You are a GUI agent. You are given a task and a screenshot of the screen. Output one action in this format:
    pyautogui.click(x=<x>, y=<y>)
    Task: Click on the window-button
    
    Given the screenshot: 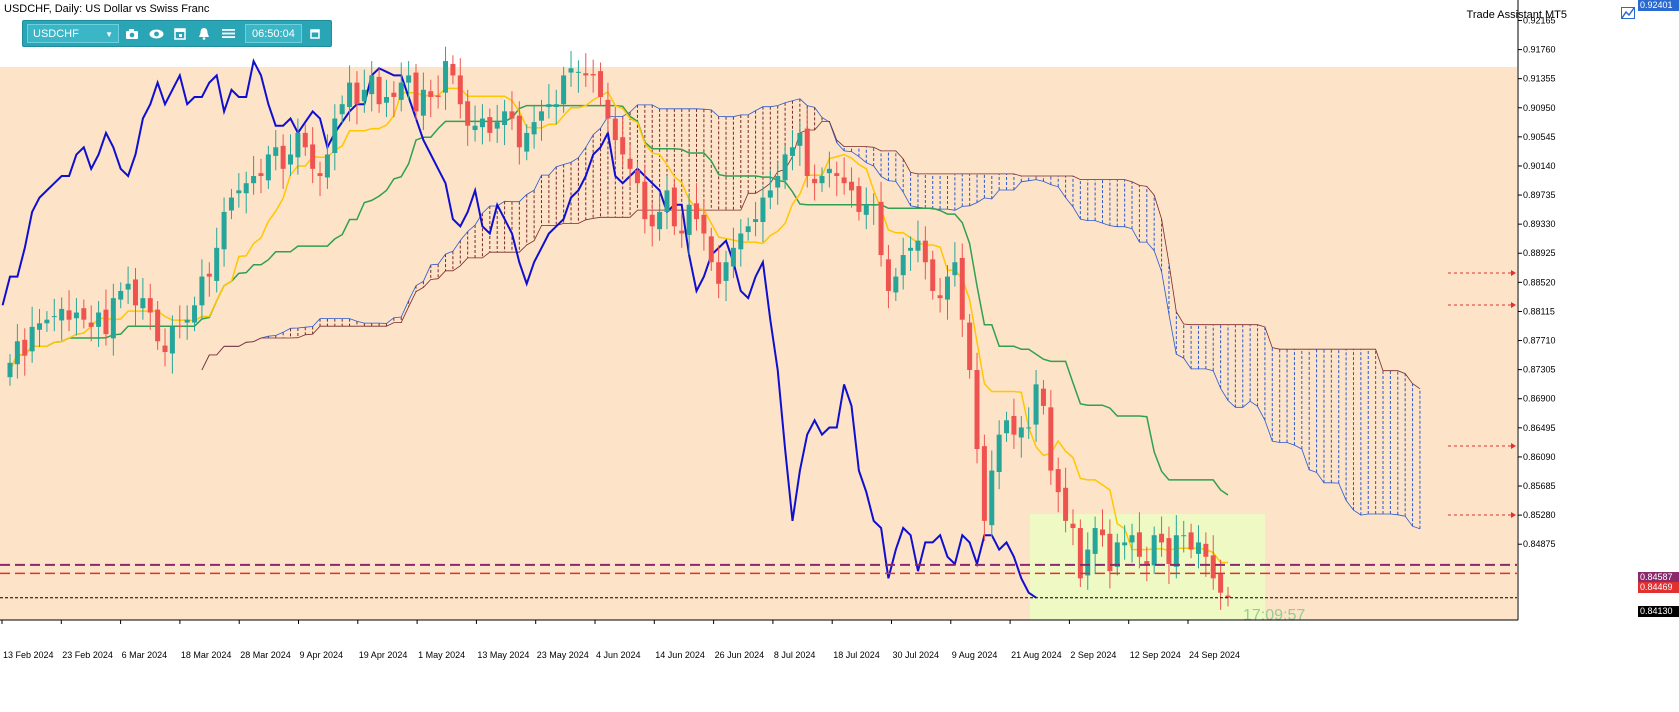 What is the action you would take?
    pyautogui.click(x=315, y=33)
    